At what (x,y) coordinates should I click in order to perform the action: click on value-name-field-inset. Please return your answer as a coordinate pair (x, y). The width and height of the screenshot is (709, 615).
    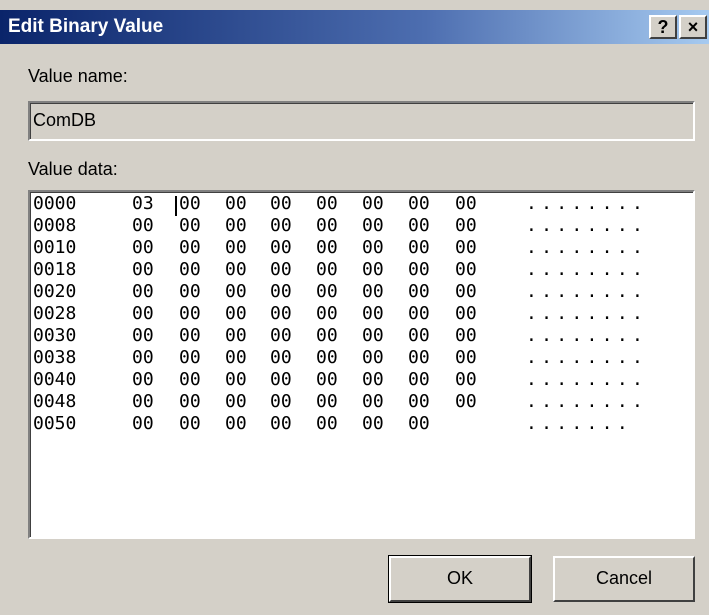
    Looking at the image, I should click on (361, 121).